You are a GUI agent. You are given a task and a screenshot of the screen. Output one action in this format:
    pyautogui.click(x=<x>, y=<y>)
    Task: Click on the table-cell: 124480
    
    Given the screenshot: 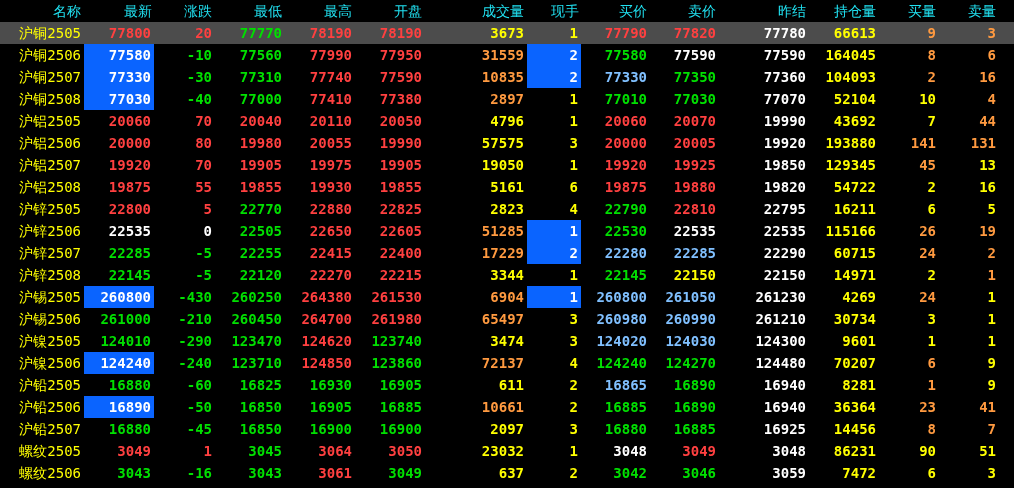 What is the action you would take?
    pyautogui.click(x=780, y=363)
    